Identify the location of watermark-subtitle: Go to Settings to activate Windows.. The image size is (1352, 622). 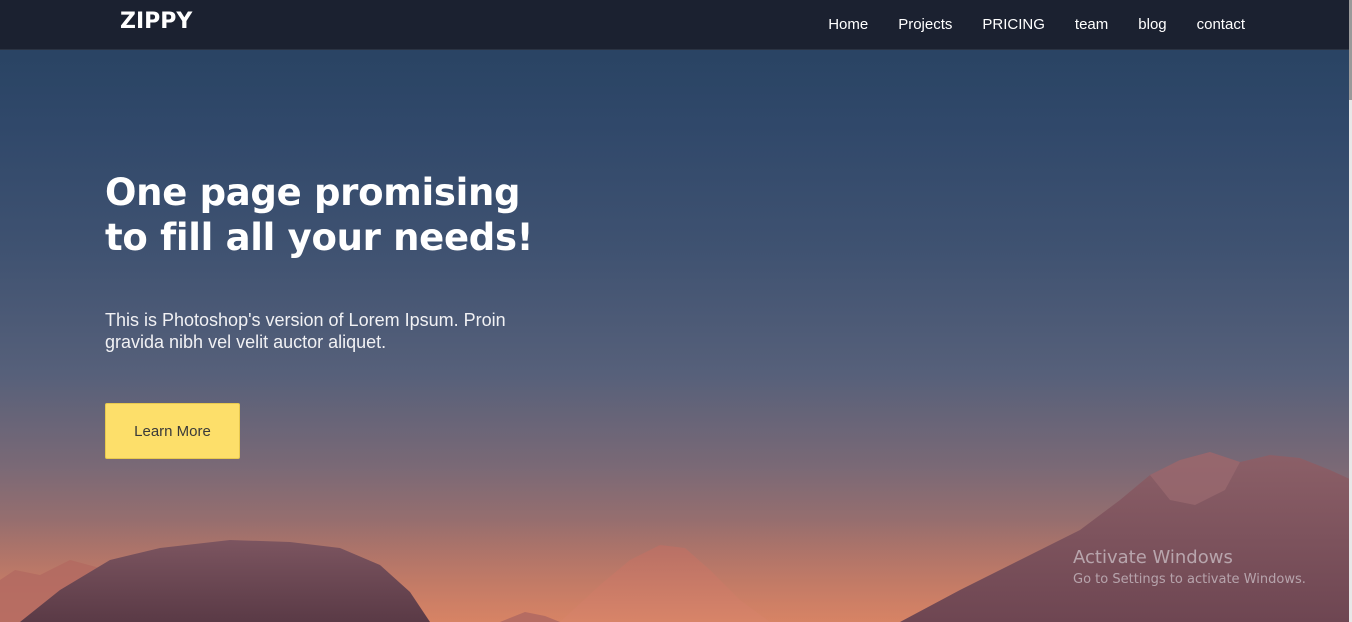
(1189, 579).